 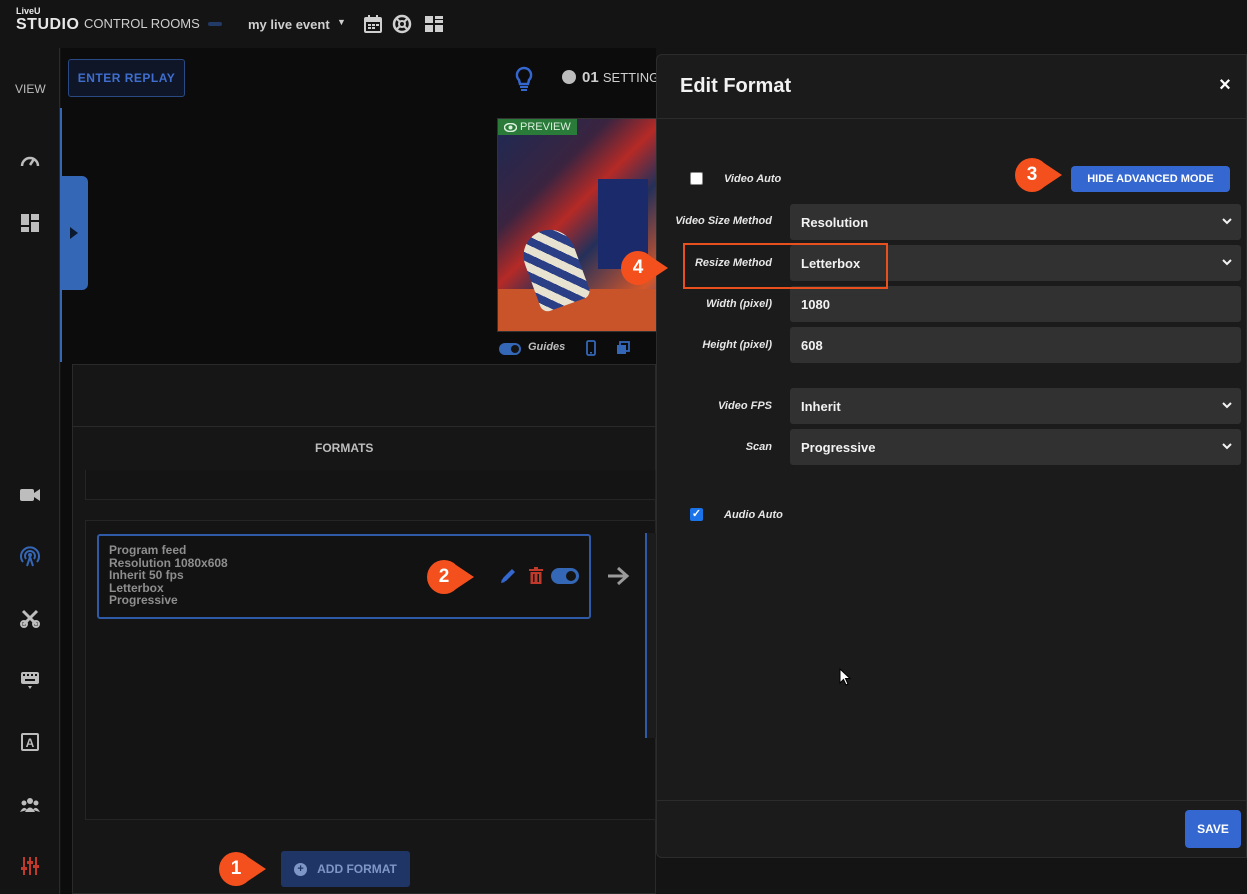 What do you see at coordinates (1213, 829) in the screenshot?
I see `save-button: SAVE` at bounding box center [1213, 829].